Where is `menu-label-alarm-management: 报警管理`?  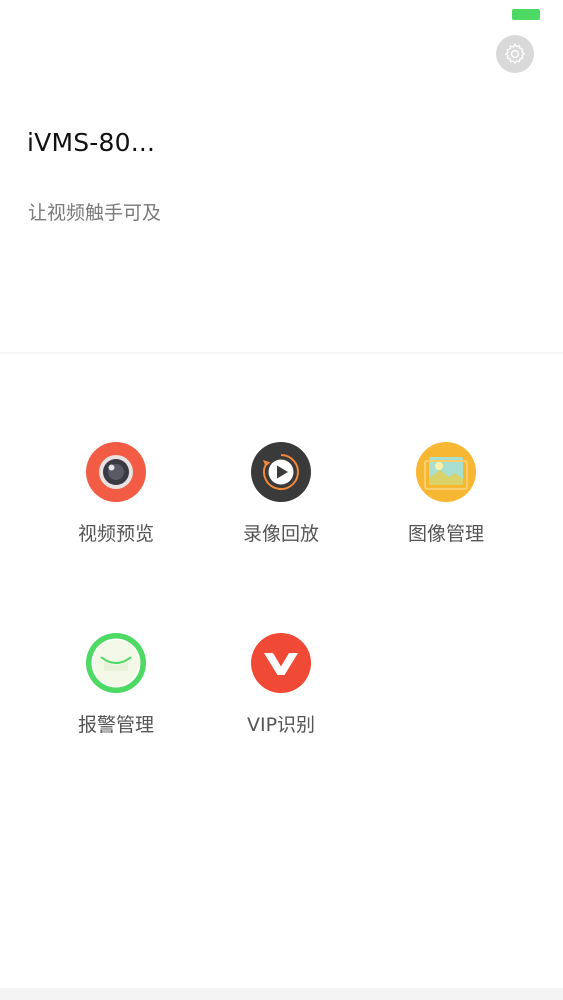
menu-label-alarm-management: 报警管理 is located at coordinates (115, 725).